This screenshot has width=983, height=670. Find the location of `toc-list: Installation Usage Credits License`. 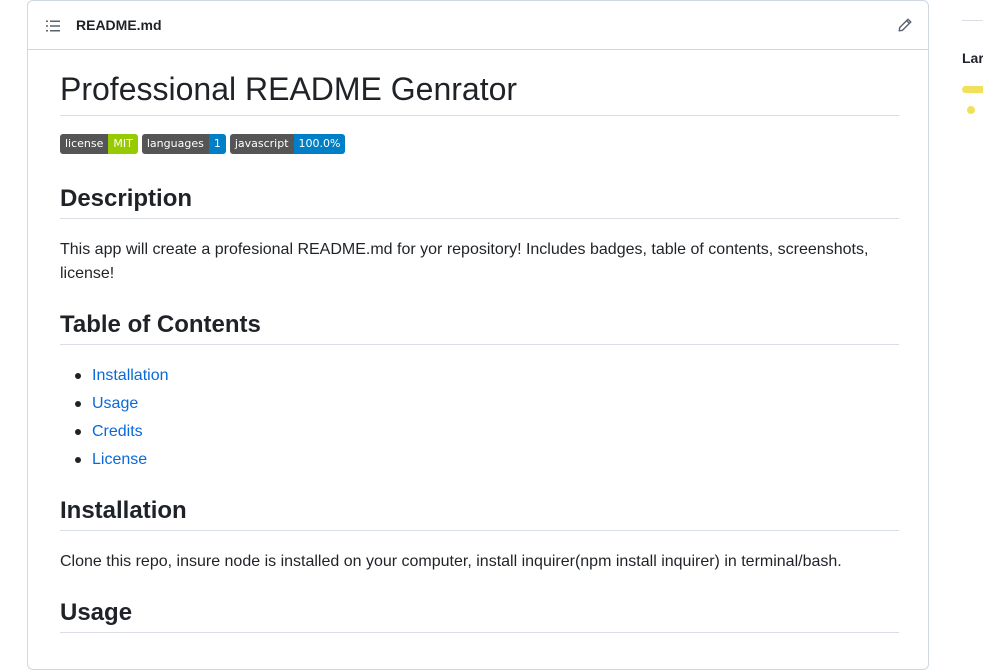

toc-list: Installation Usage Credits License is located at coordinates (114, 418).